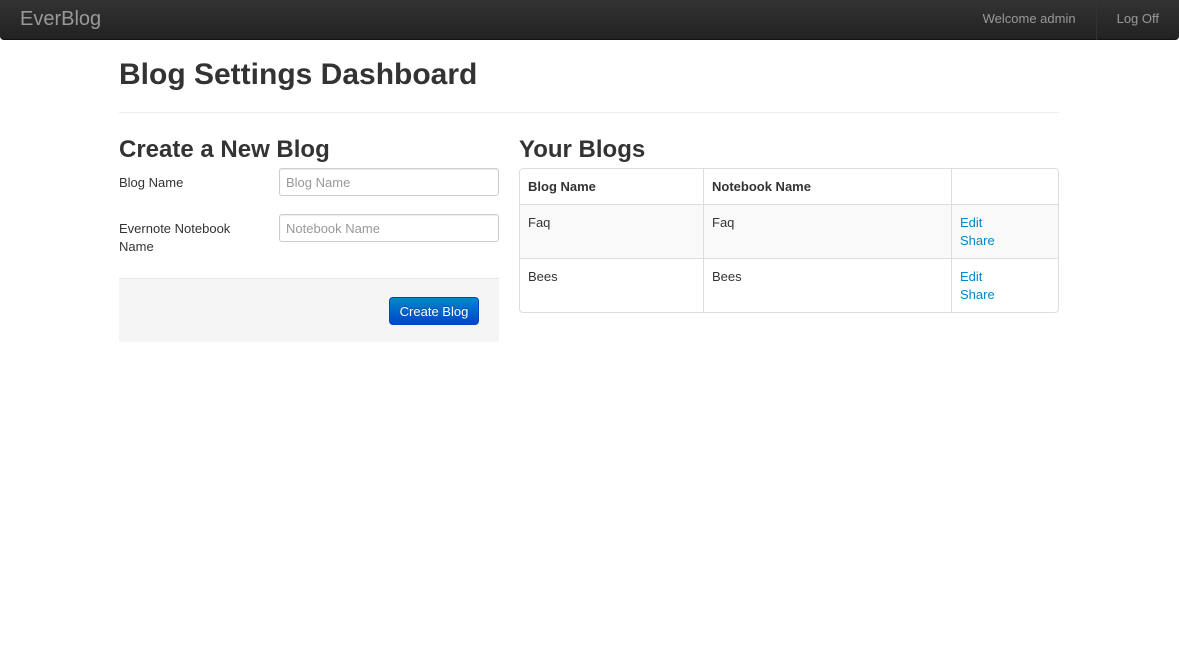 This screenshot has width=1179, height=671. I want to click on blog-name-label: Blog Name, so click(151, 182).